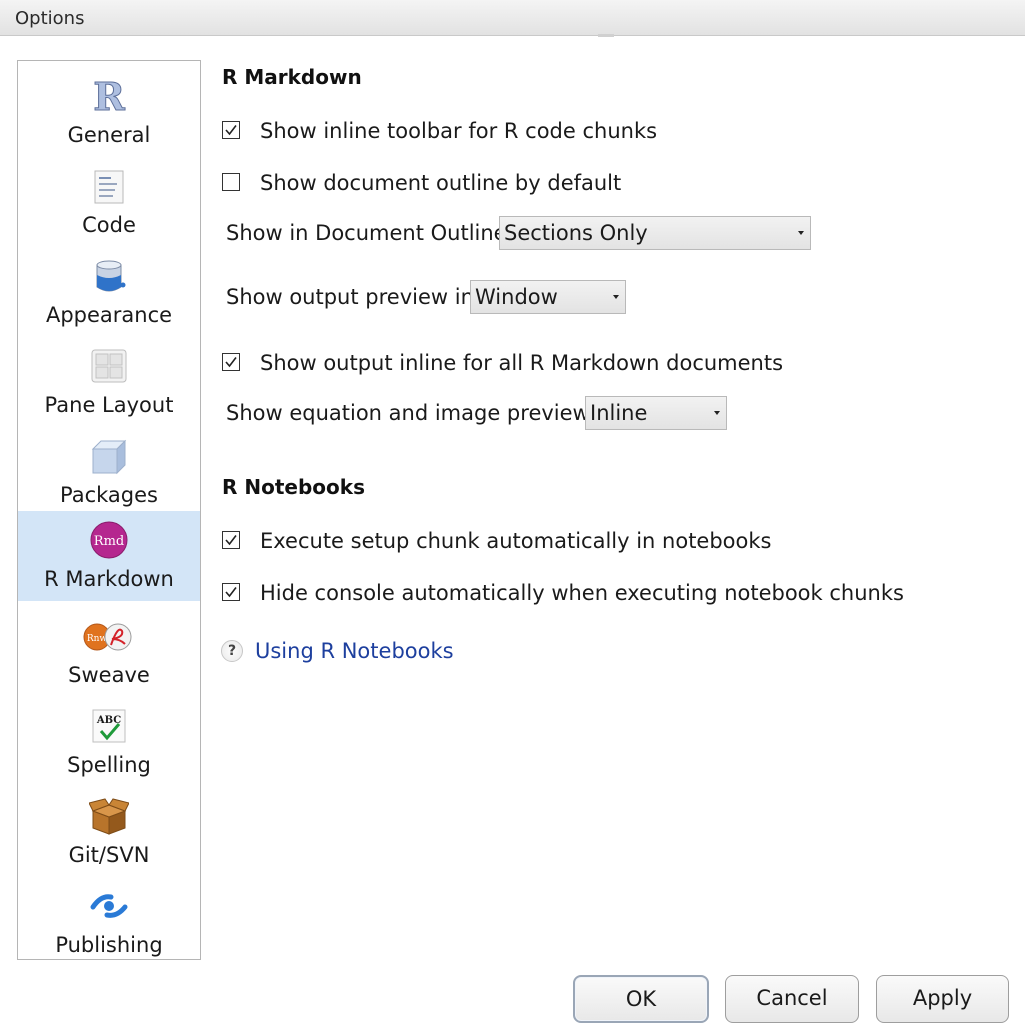  I want to click on spellcheck-icon: ABC, so click(109, 726).